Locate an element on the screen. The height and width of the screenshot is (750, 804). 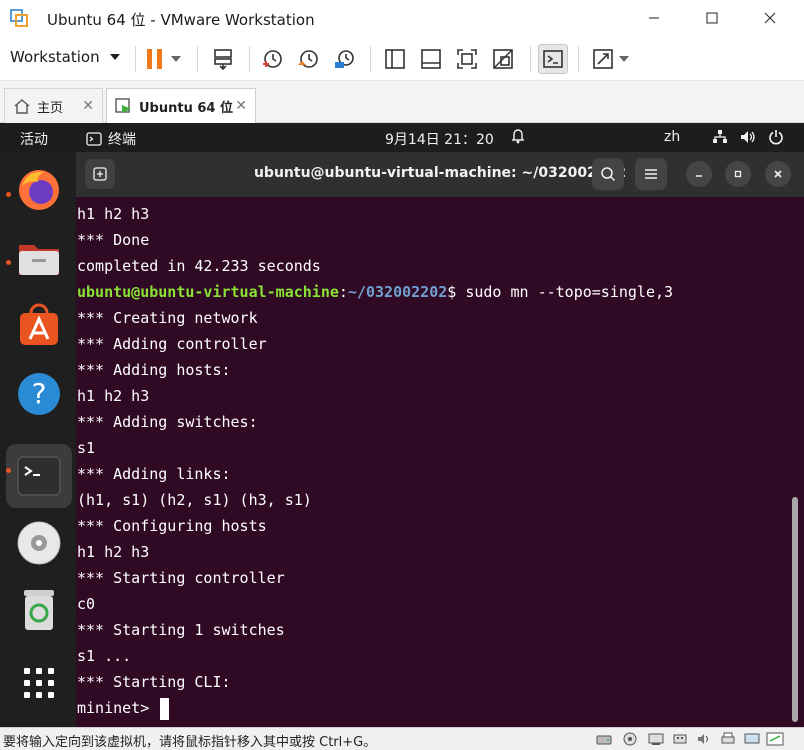
search-button is located at coordinates (608, 174).